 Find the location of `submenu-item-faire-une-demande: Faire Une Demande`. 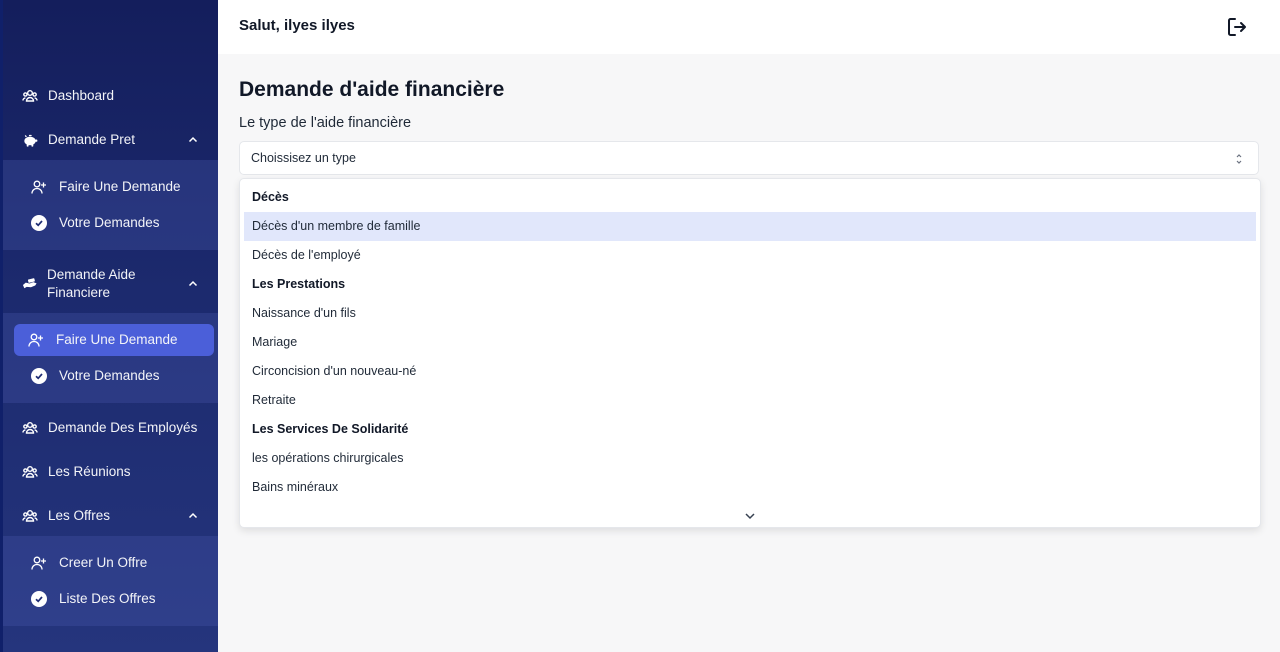

submenu-item-faire-une-demande: Faire Une Demande is located at coordinates (117, 187).